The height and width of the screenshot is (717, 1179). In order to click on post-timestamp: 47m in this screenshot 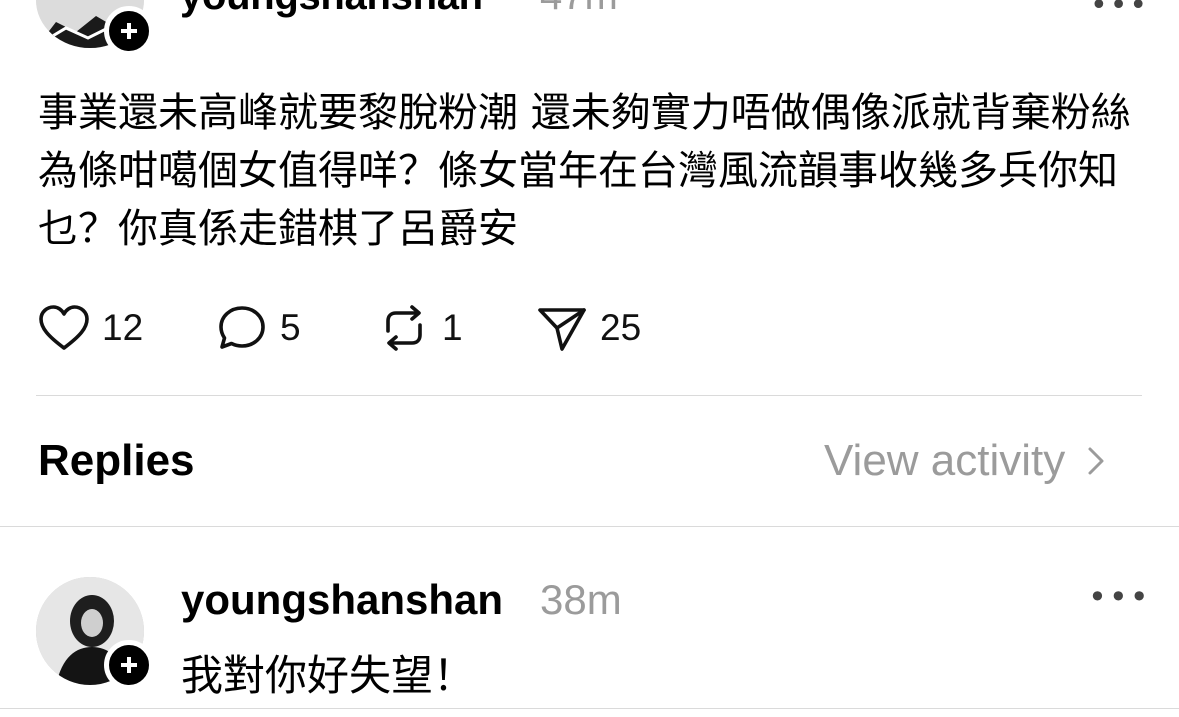, I will do `click(579, 9)`.